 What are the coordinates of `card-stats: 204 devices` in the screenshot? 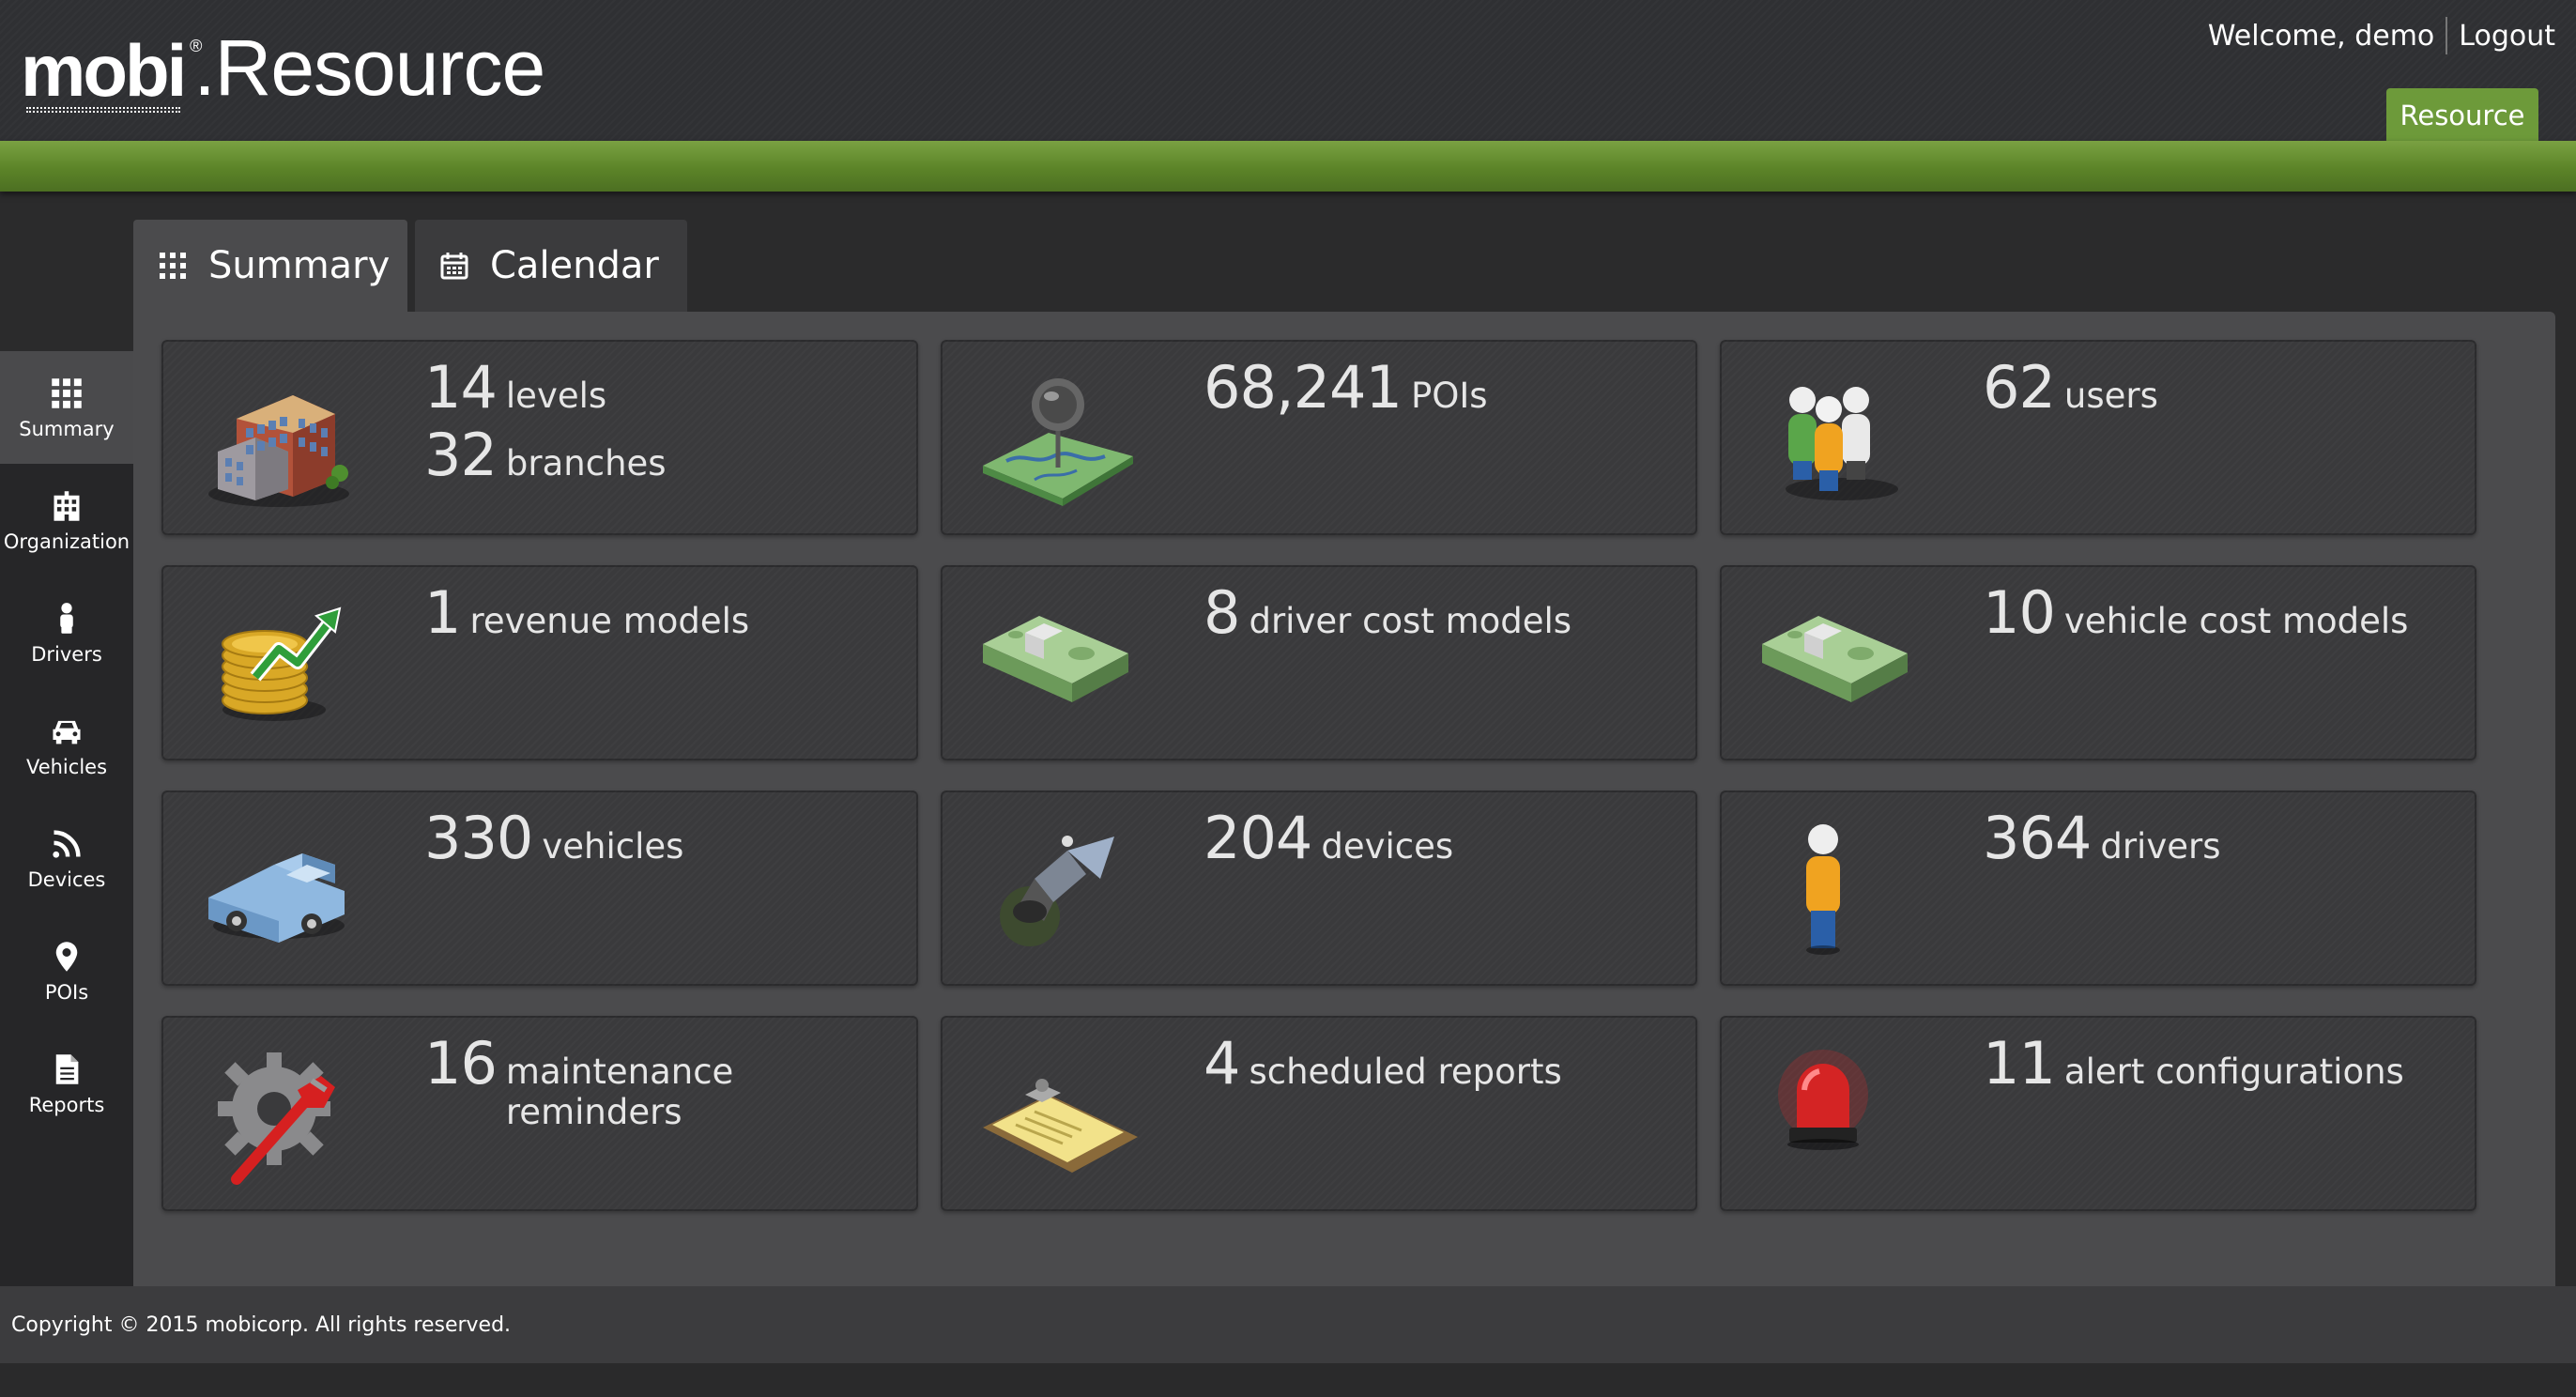 It's located at (1329, 838).